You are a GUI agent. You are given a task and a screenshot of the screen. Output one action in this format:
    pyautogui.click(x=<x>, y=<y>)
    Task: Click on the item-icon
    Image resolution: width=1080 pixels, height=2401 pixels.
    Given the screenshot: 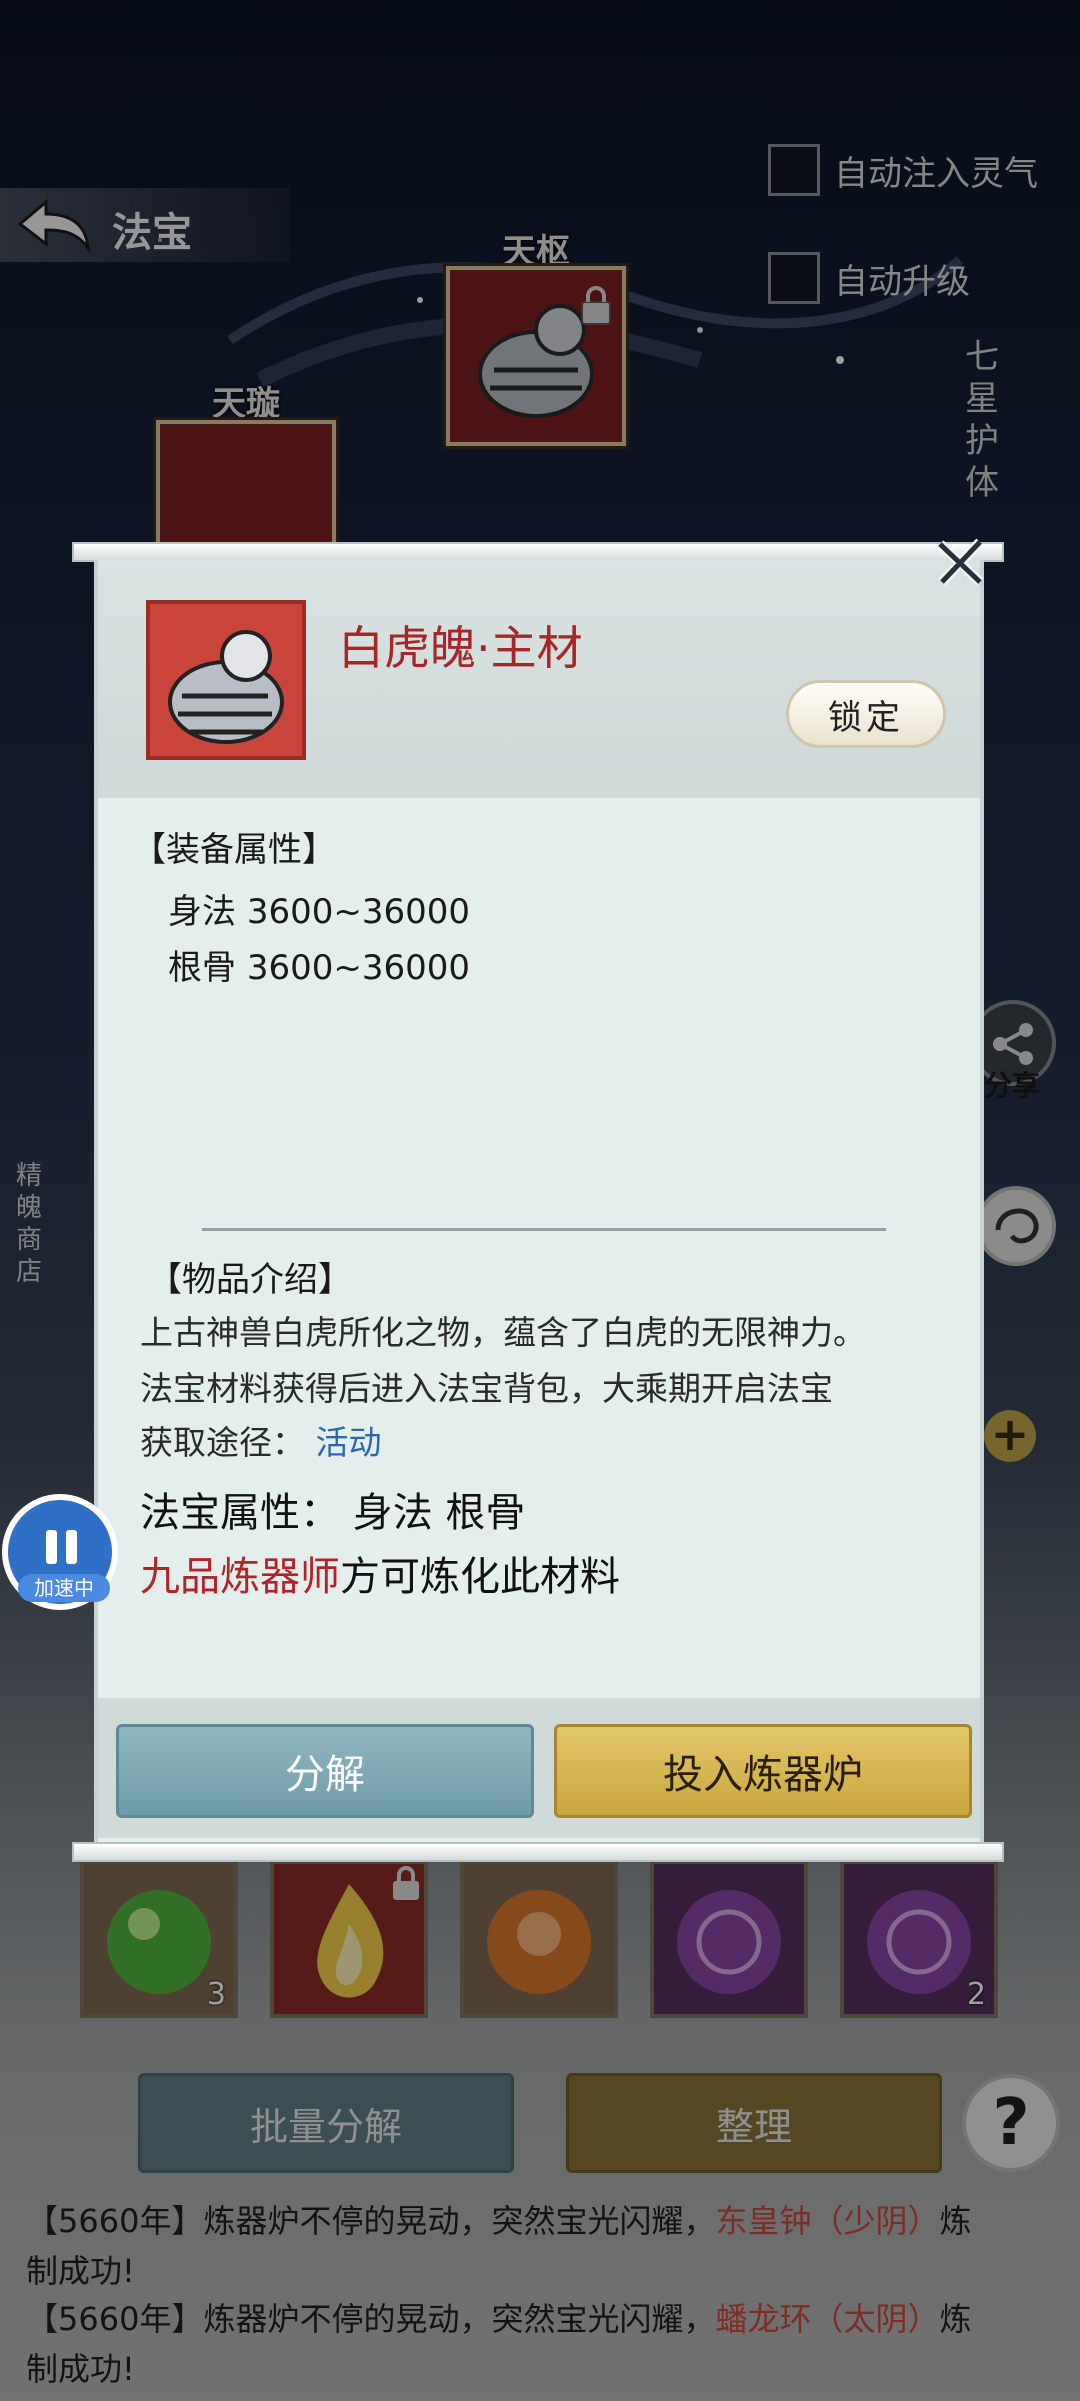 What is the action you would take?
    pyautogui.click(x=226, y=680)
    